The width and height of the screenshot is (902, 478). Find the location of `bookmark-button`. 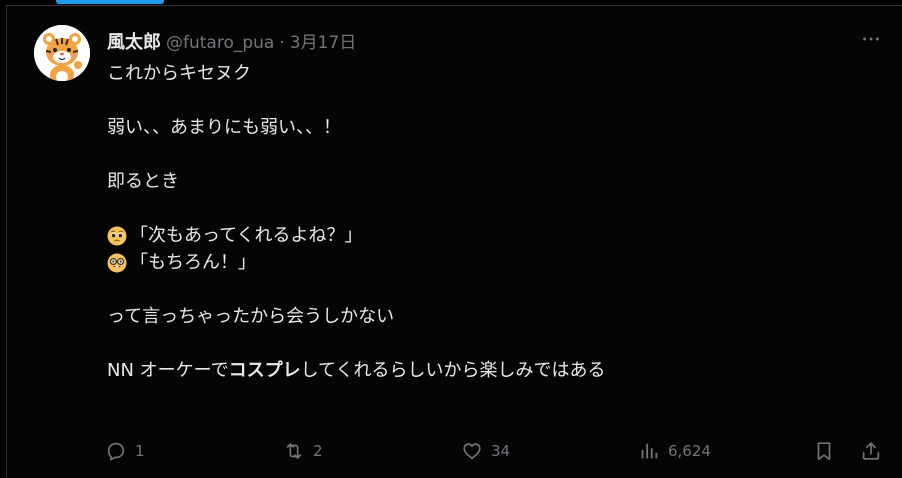

bookmark-button is located at coordinates (824, 451).